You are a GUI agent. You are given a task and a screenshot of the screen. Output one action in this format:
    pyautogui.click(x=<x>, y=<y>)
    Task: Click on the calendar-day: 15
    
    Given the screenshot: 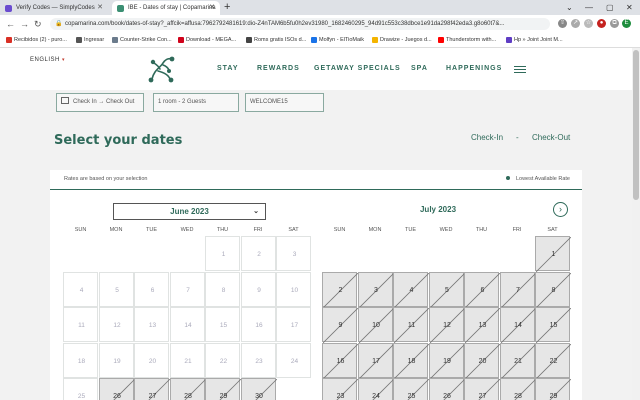 What is the action you would take?
    pyautogui.click(x=222, y=324)
    